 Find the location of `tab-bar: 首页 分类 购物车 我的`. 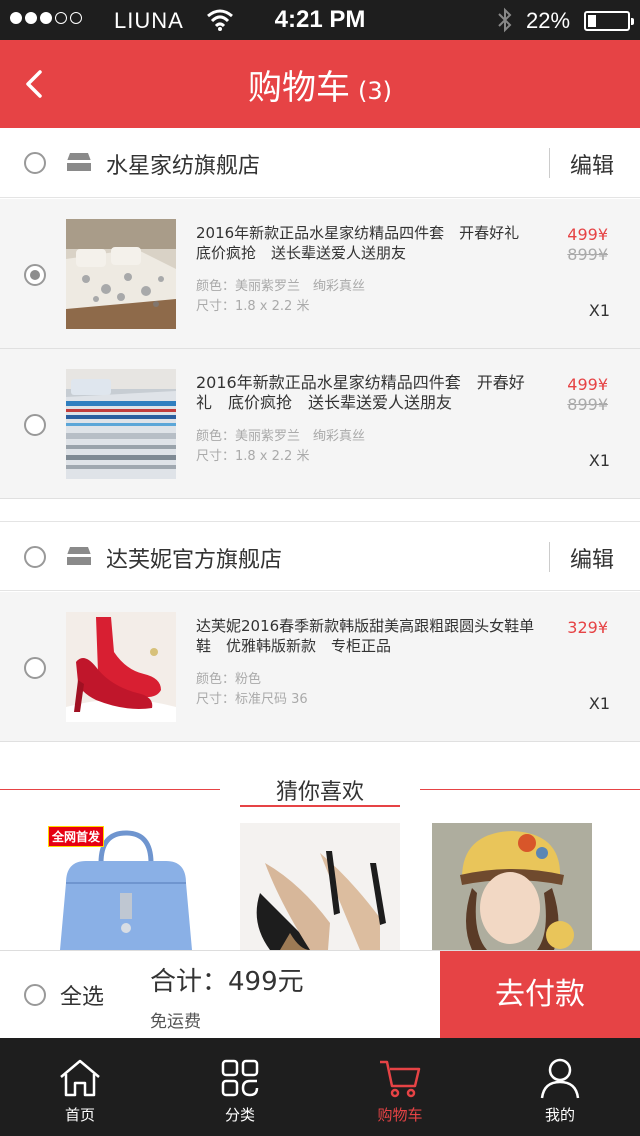

tab-bar: 首页 分类 购物车 我的 is located at coordinates (320, 1087).